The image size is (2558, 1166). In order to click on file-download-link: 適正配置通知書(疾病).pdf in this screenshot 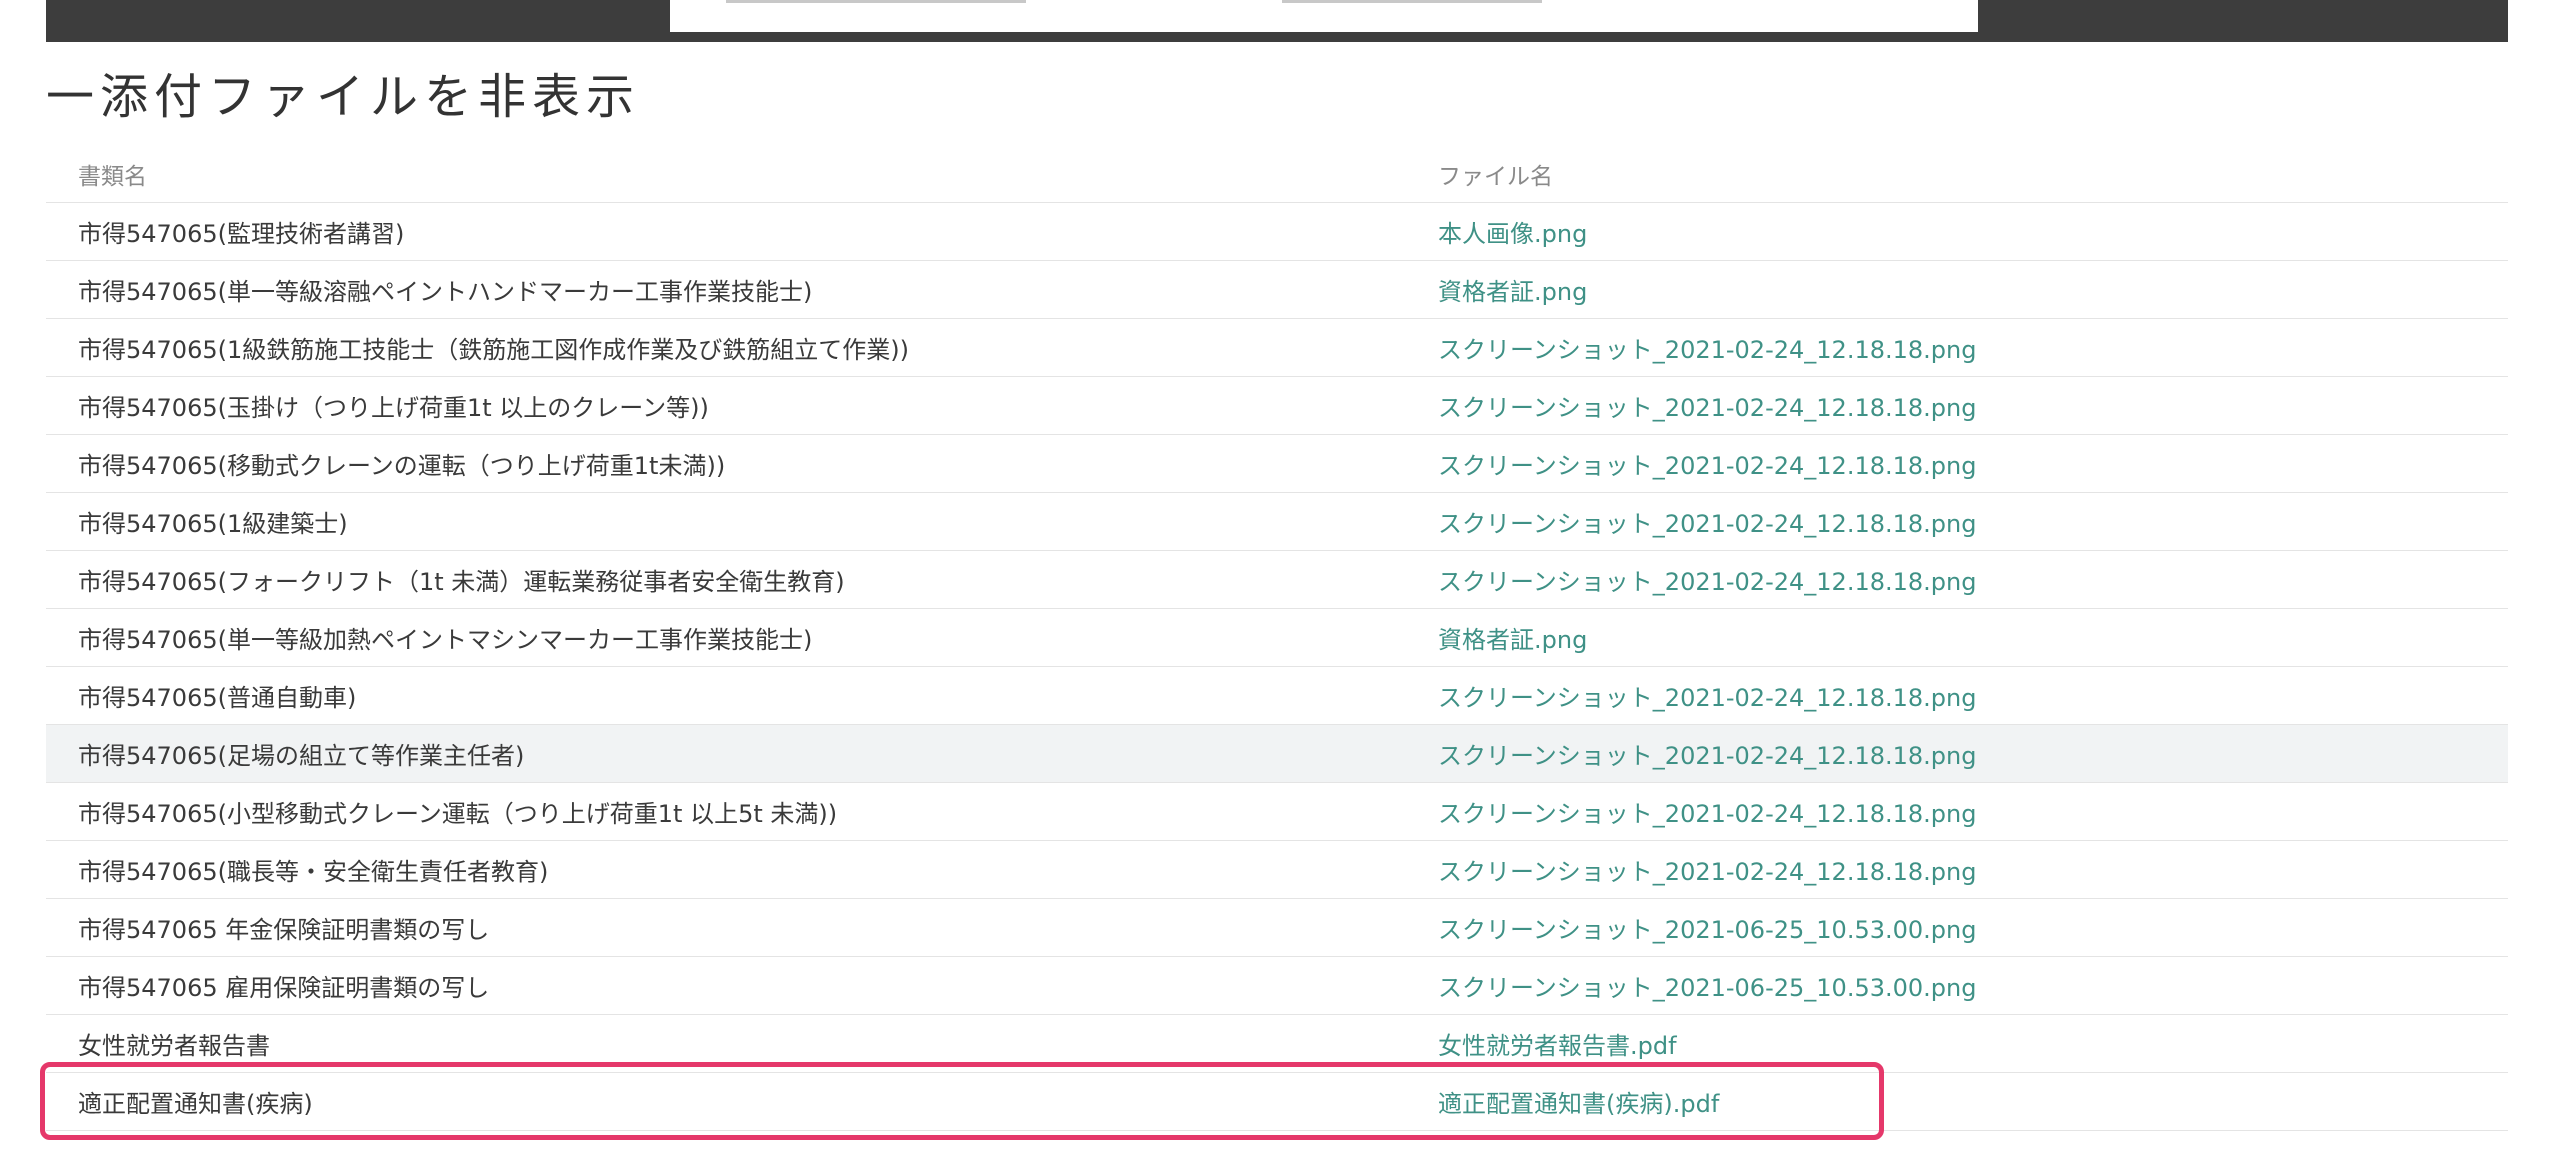, I will do `click(1578, 1104)`.